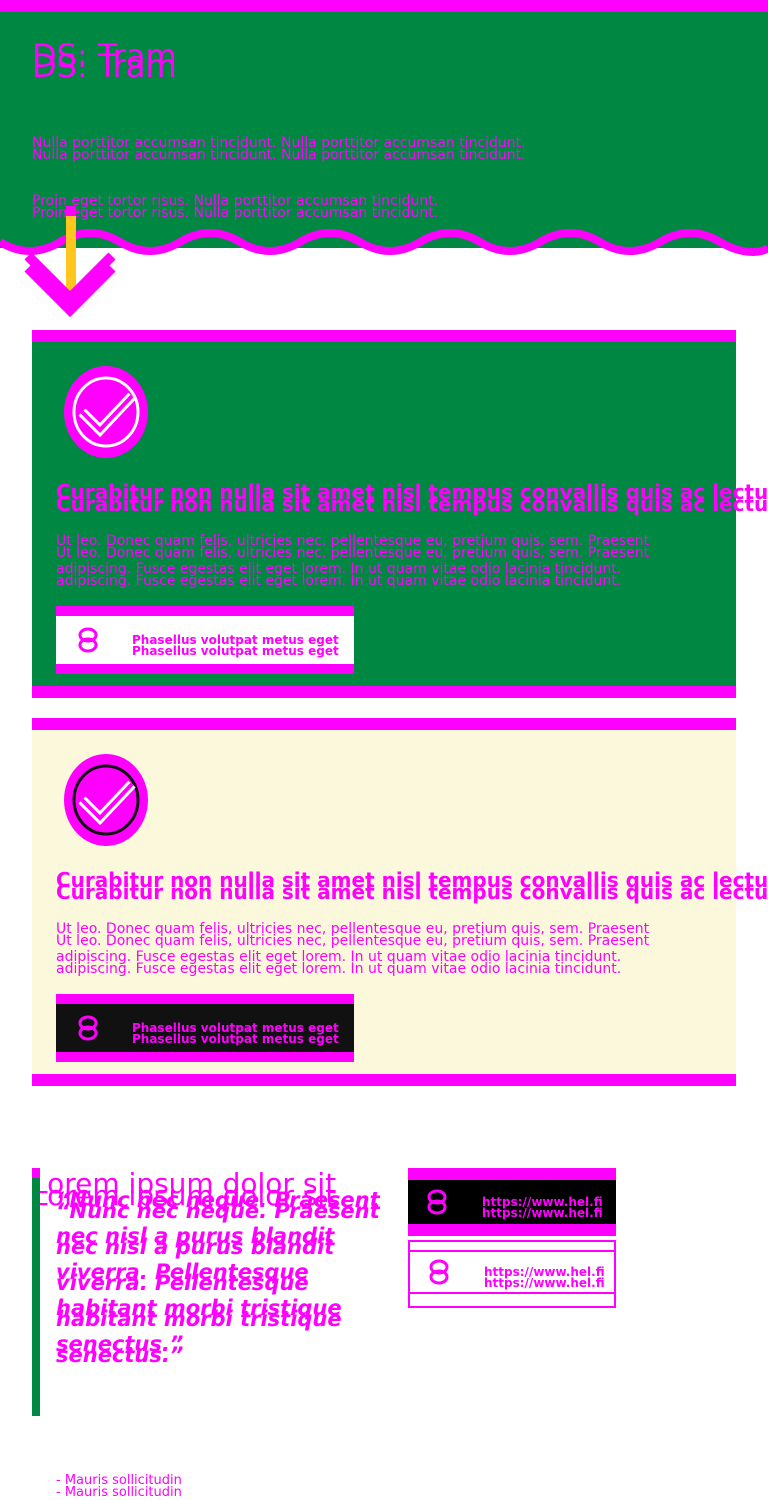 Image resolution: width=768 pixels, height=1500 pixels. I want to click on hero-top-bar, so click(384, 6).